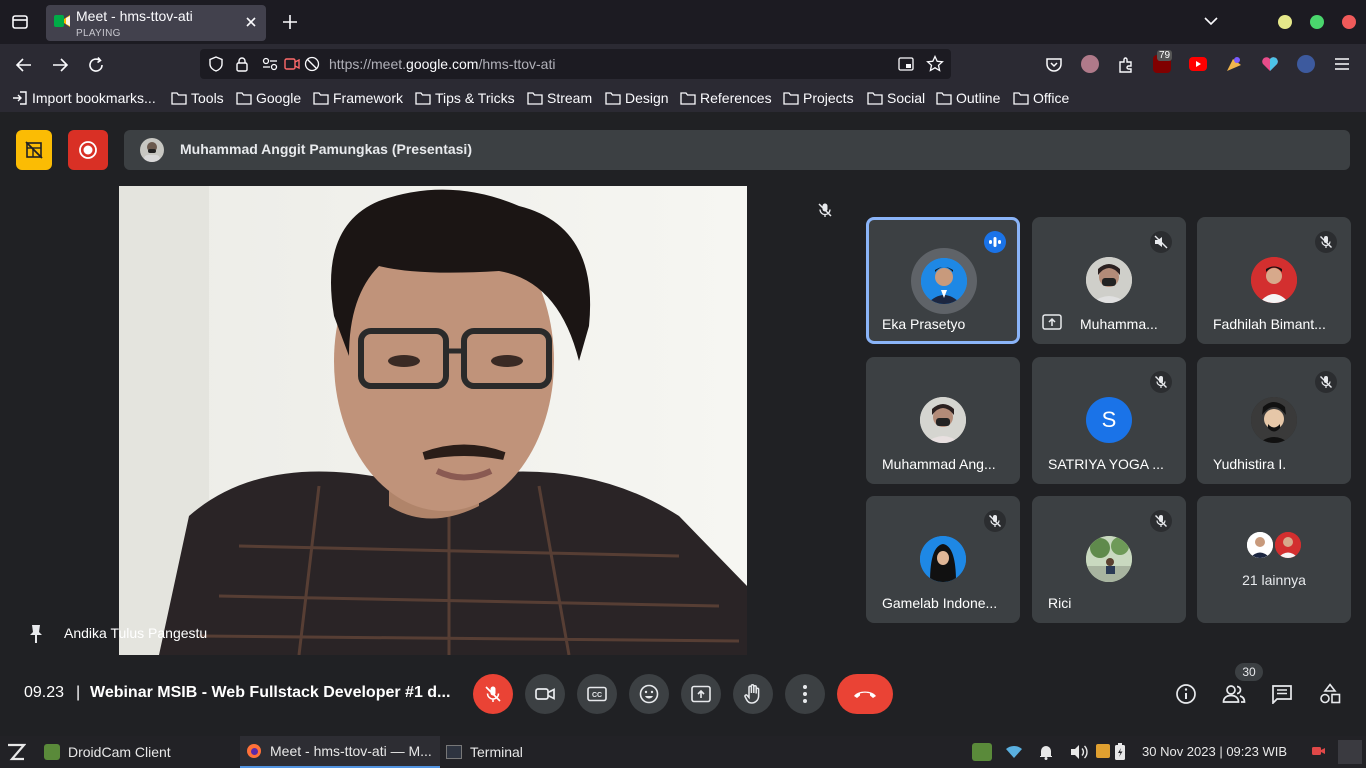  I want to click on avatar, so click(1260, 545).